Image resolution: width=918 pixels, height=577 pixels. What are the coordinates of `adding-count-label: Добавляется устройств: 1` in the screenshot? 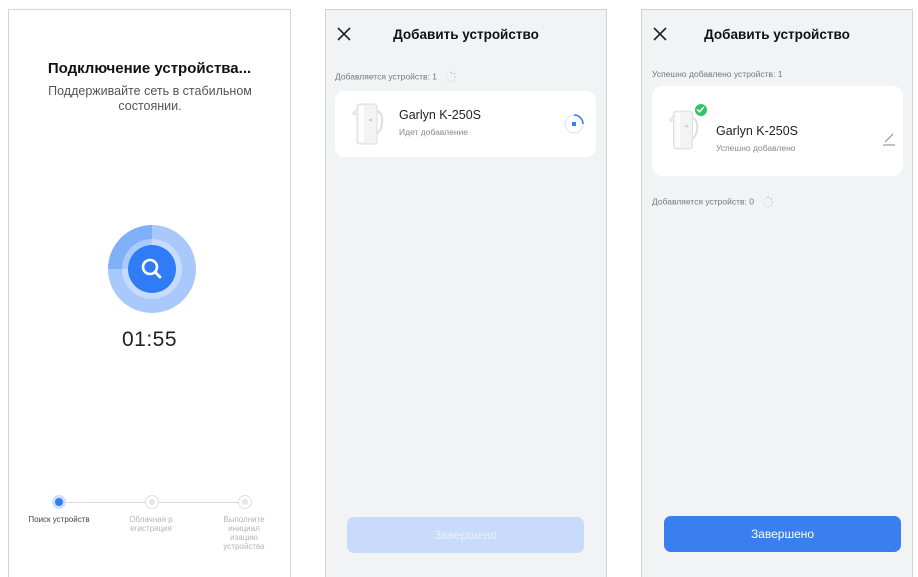 It's located at (386, 76).